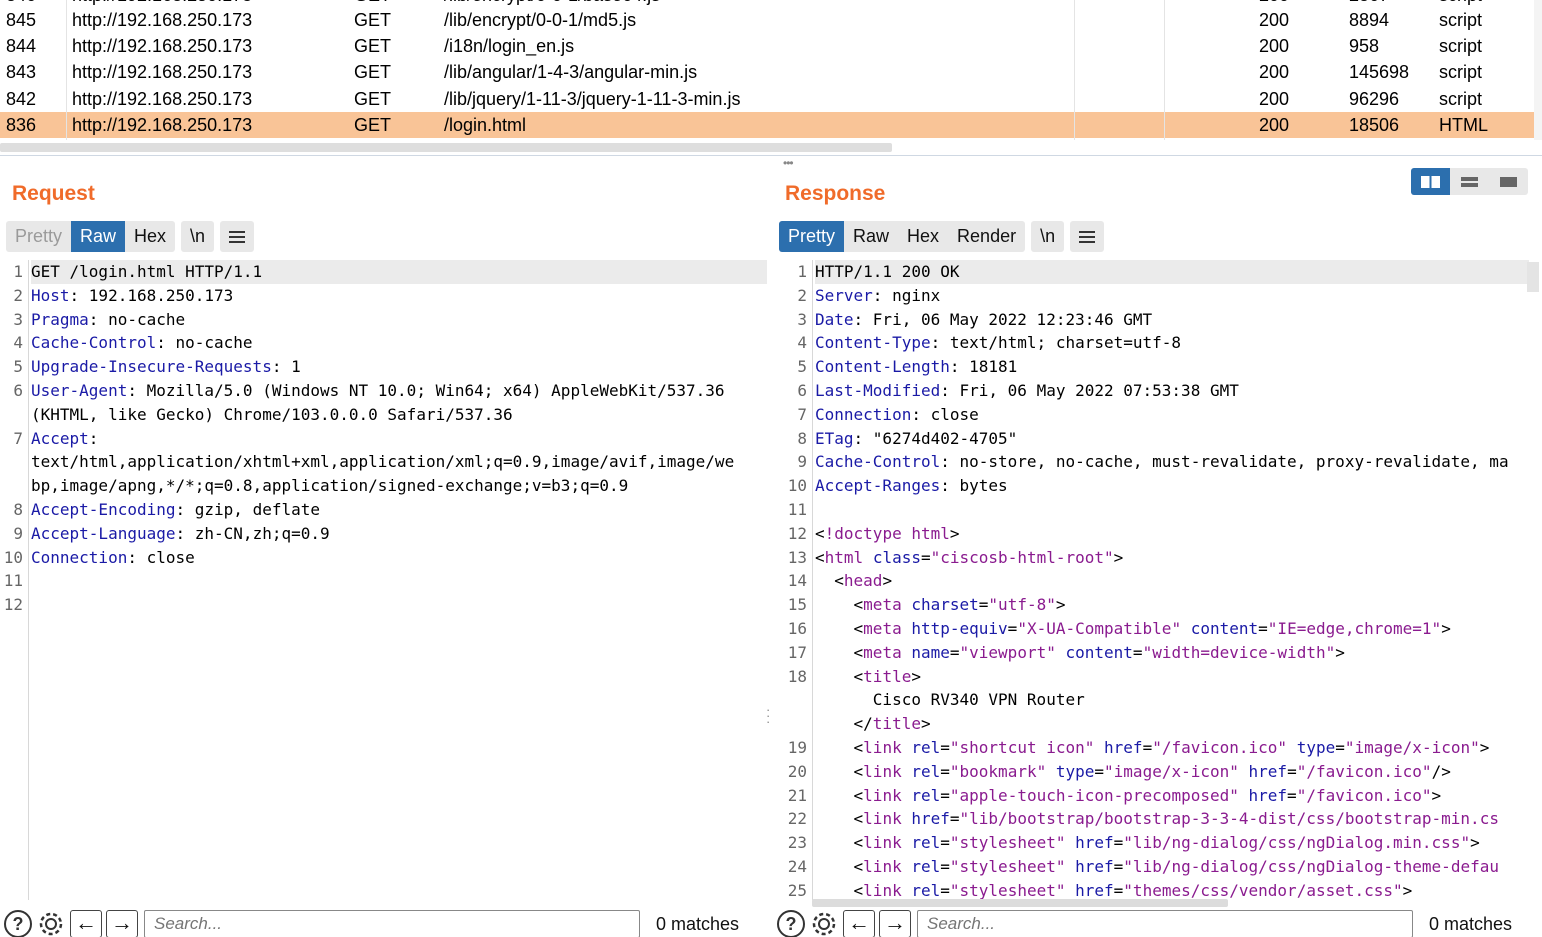 The image size is (1542, 937). What do you see at coordinates (1099, 652) in the screenshot?
I see `html-attr: content` at bounding box center [1099, 652].